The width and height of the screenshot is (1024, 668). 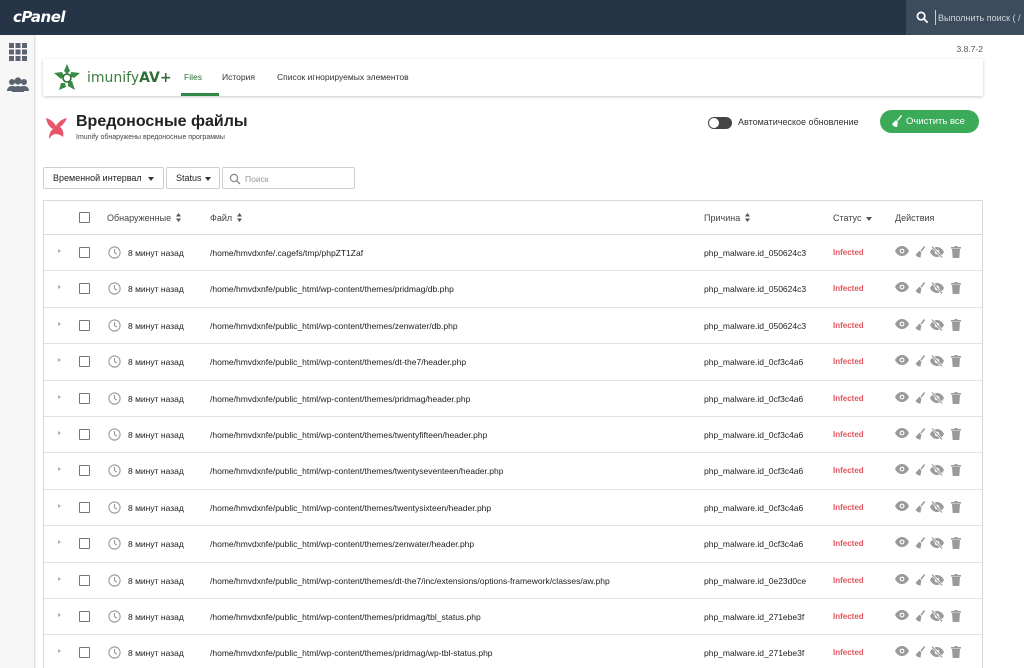 What do you see at coordinates (103, 178) in the screenshot?
I see `time-range-dropdown: Временной интервал` at bounding box center [103, 178].